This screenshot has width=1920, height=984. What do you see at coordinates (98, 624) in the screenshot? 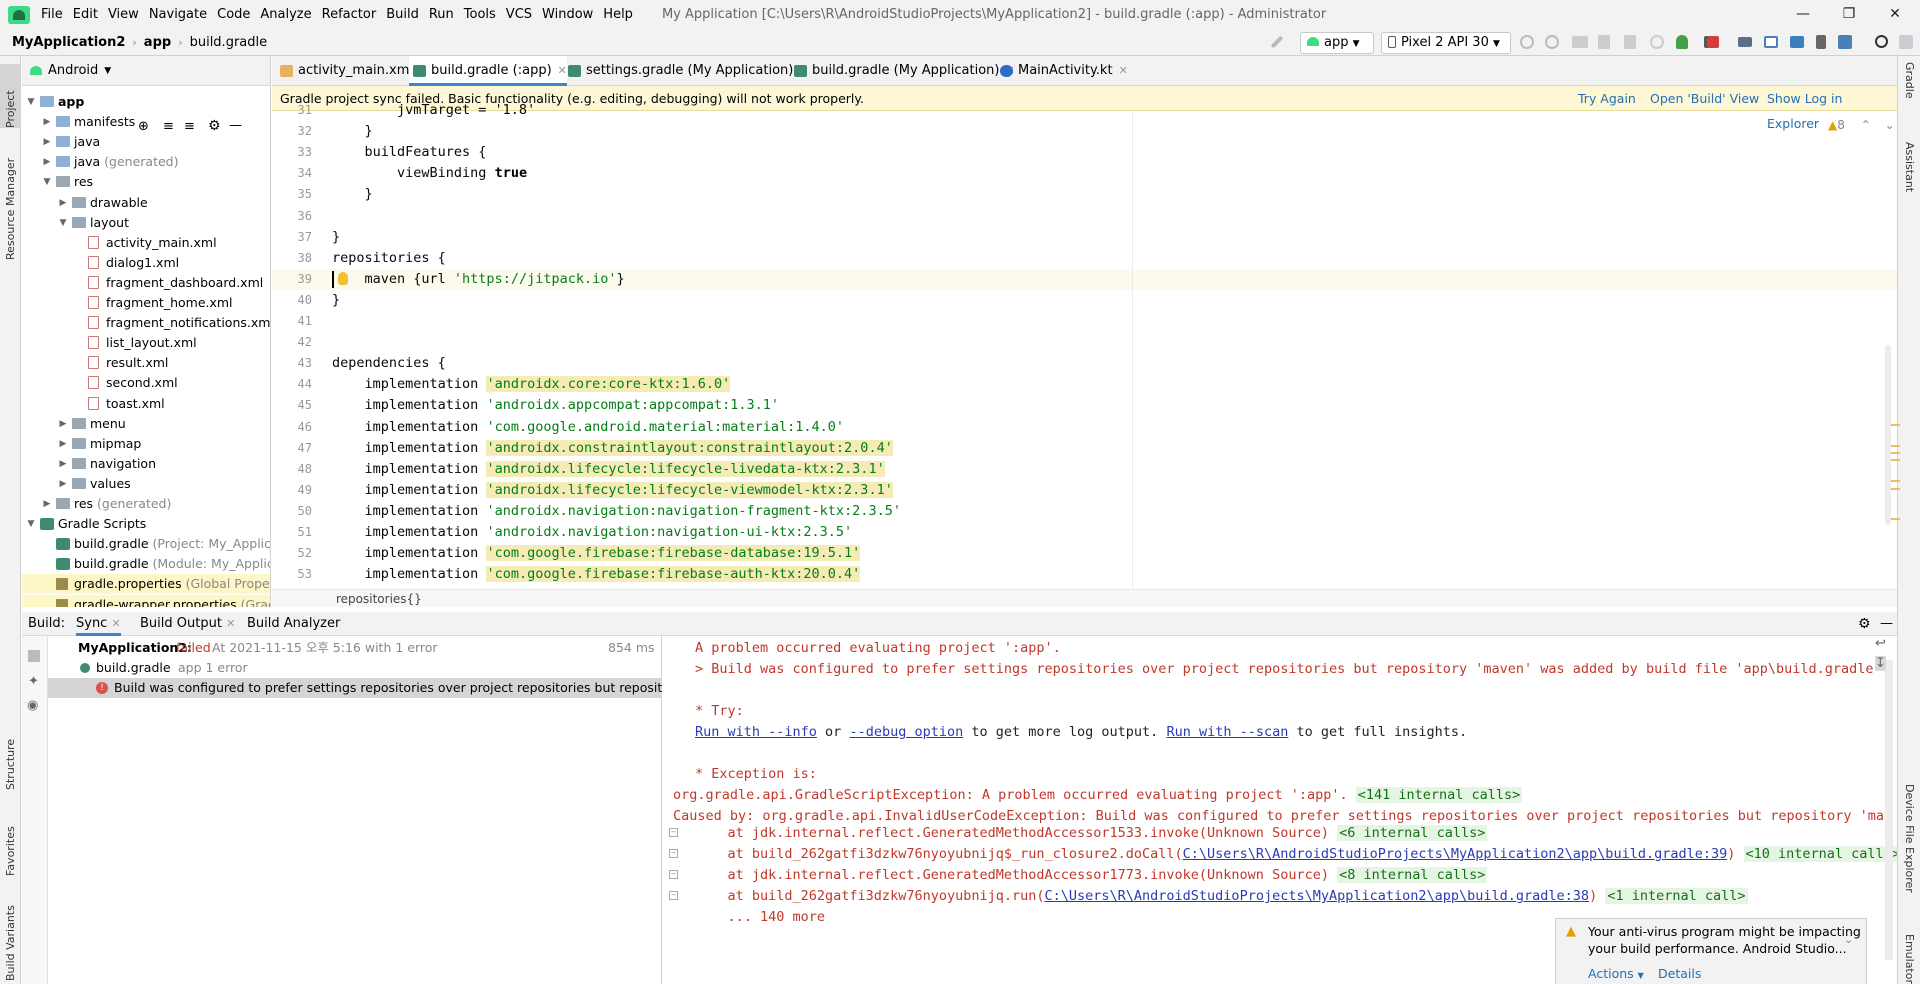
I see `tab-sync: Sync ✕` at bounding box center [98, 624].